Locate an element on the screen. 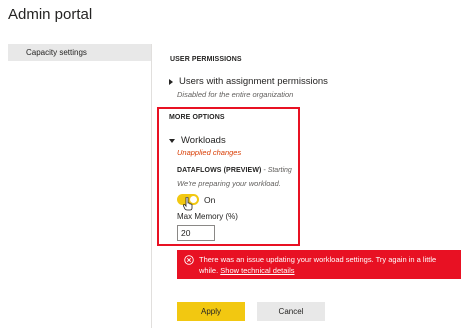 The width and height of the screenshot is (474, 328). nav-divider is located at coordinates (151, 186).